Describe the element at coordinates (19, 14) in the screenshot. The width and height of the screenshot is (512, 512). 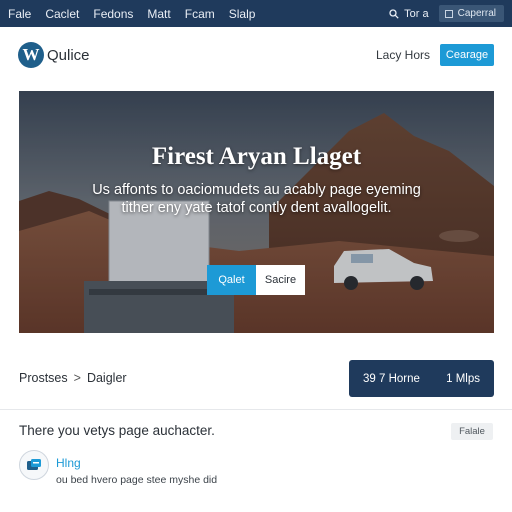
I see `admin-menu-item-1: Fale` at that location.